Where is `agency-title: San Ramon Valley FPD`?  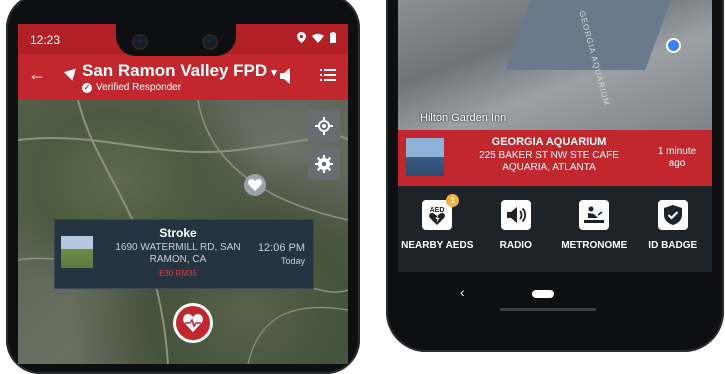 agency-title: San Ramon Valley FPD is located at coordinates (175, 70).